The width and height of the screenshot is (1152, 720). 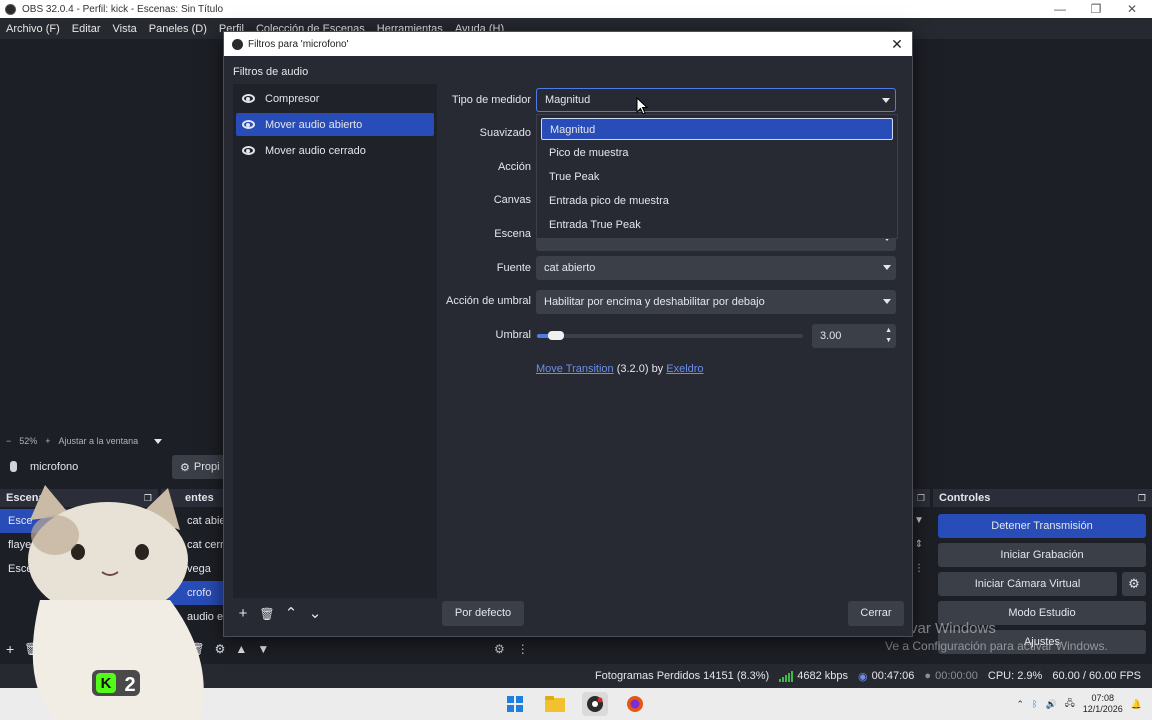 What do you see at coordinates (717, 225) in the screenshot?
I see `dropdown-option: Entrada True Peak` at bounding box center [717, 225].